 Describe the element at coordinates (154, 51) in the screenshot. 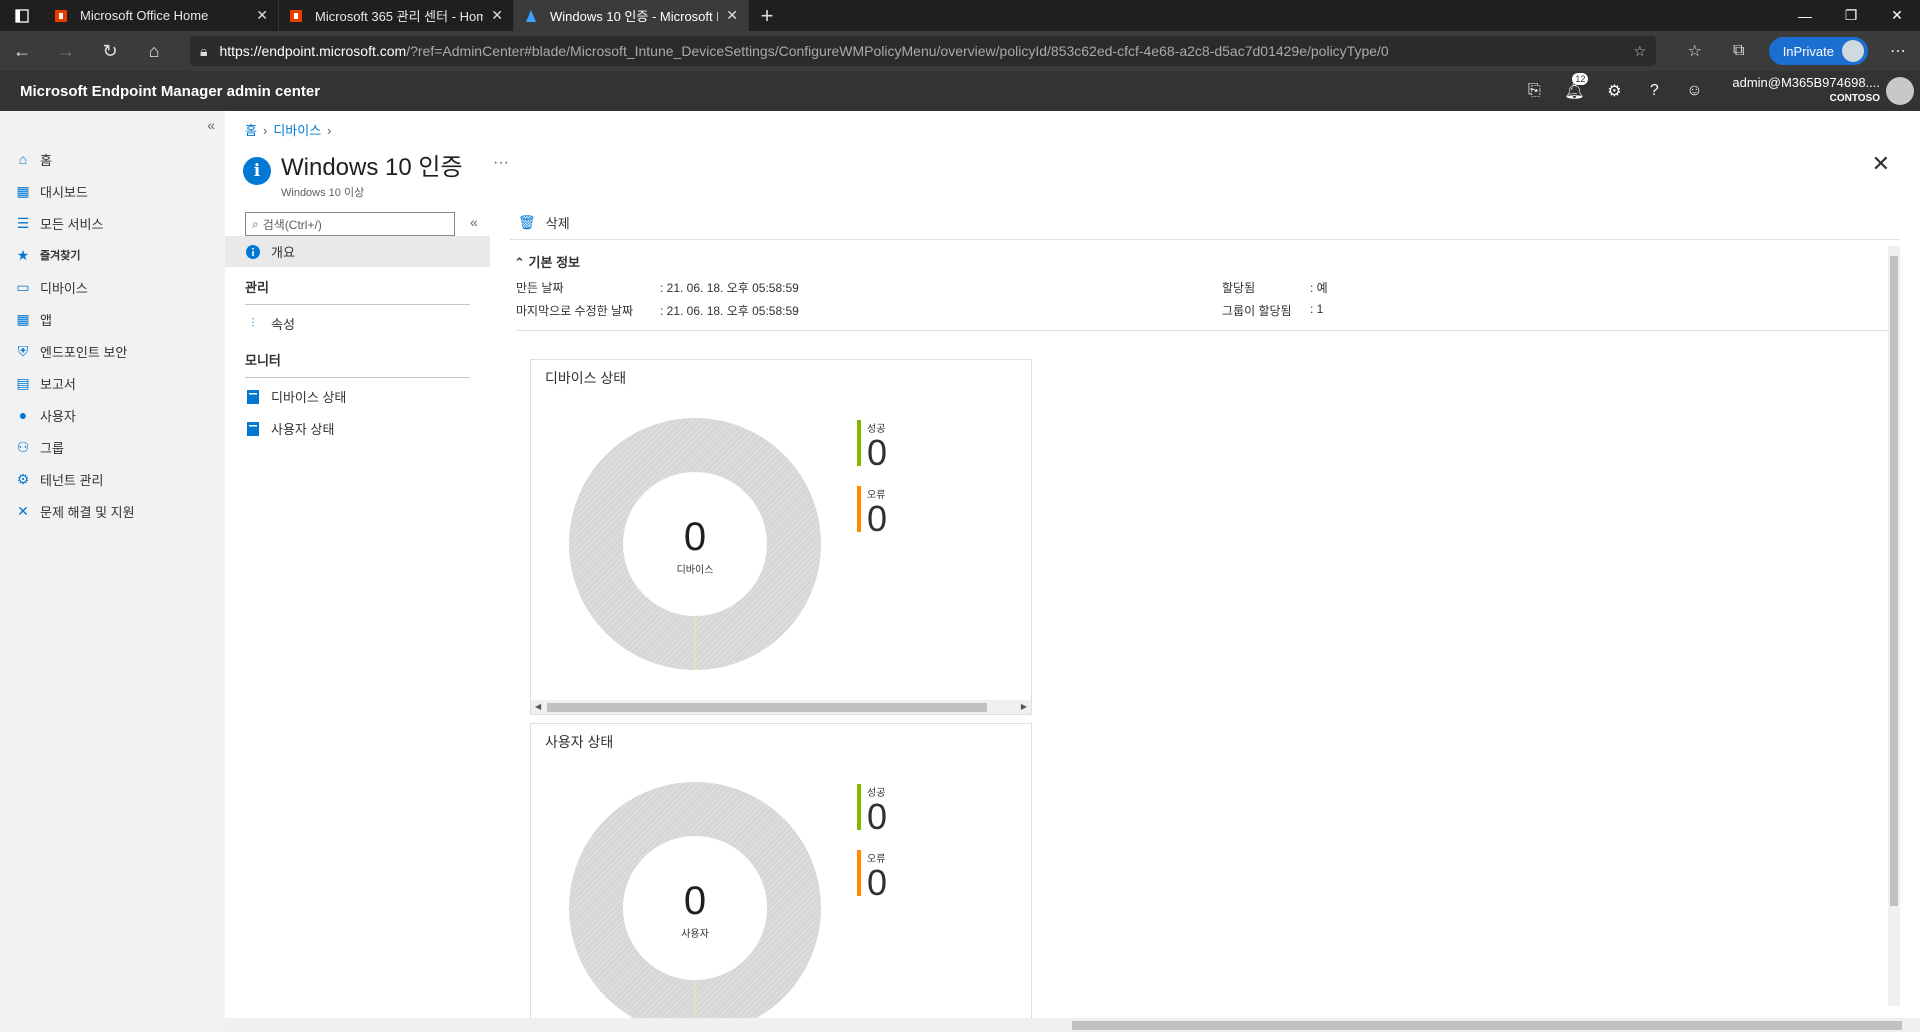

I see `home-browser-icon: ⌂` at that location.